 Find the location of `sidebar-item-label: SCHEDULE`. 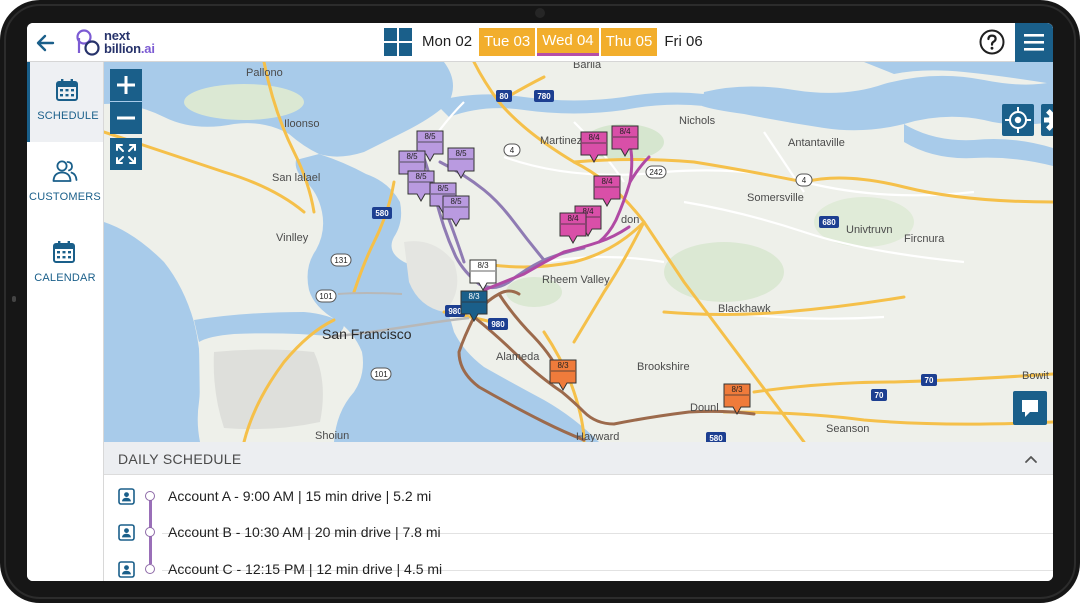

sidebar-item-label: SCHEDULE is located at coordinates (68, 116).